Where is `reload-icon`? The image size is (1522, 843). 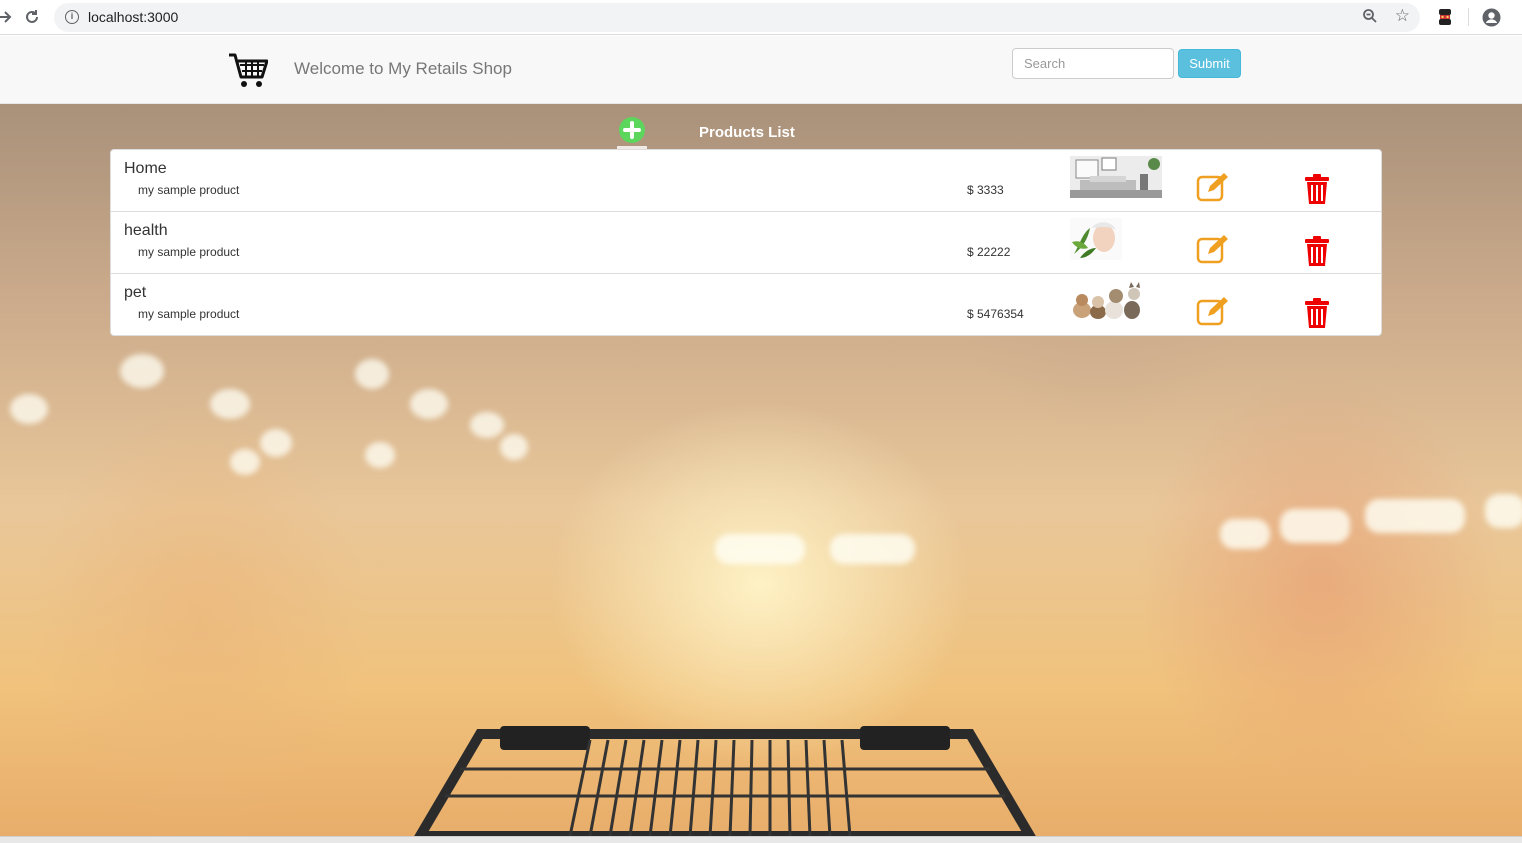
reload-icon is located at coordinates (32, 17).